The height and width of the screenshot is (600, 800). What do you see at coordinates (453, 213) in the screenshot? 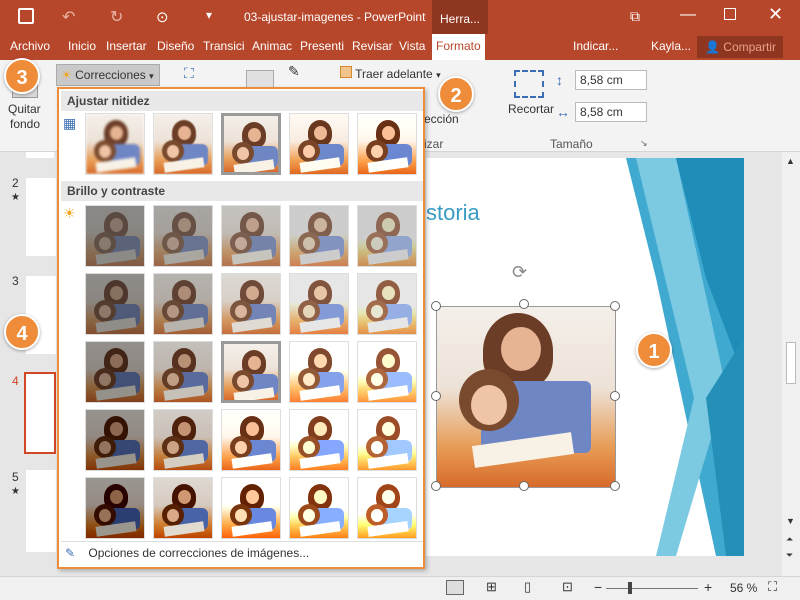
I see `slide-title: storia` at bounding box center [453, 213].